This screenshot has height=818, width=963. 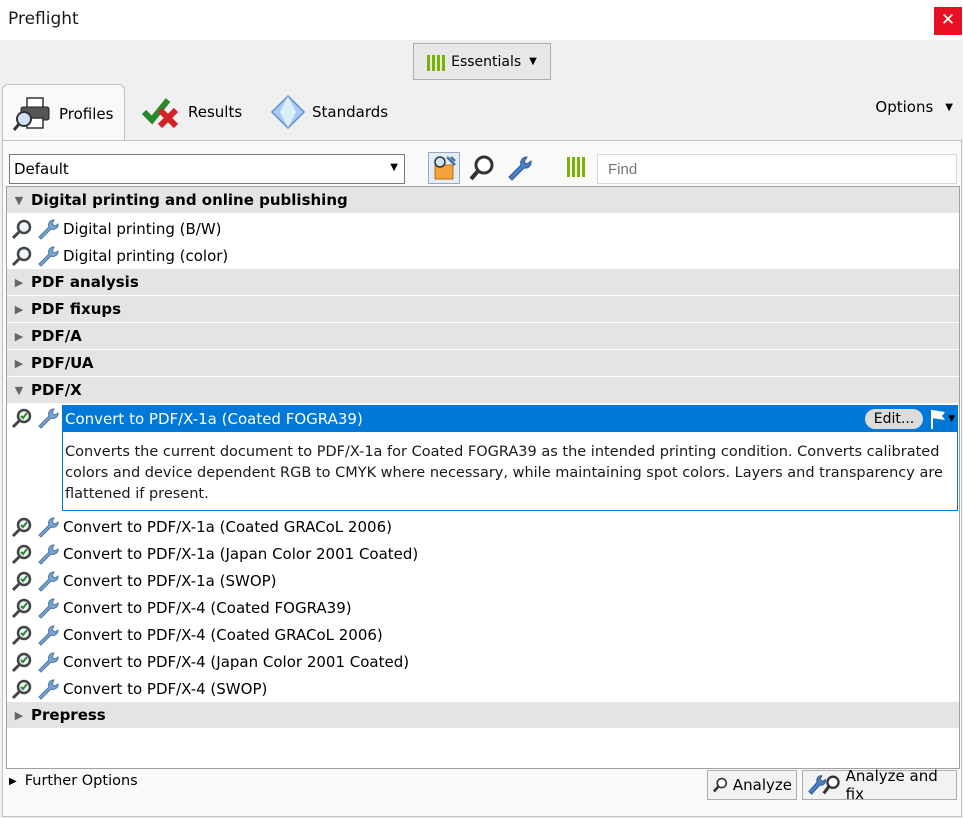 I want to click on diamond-icon, so click(x=288, y=112).